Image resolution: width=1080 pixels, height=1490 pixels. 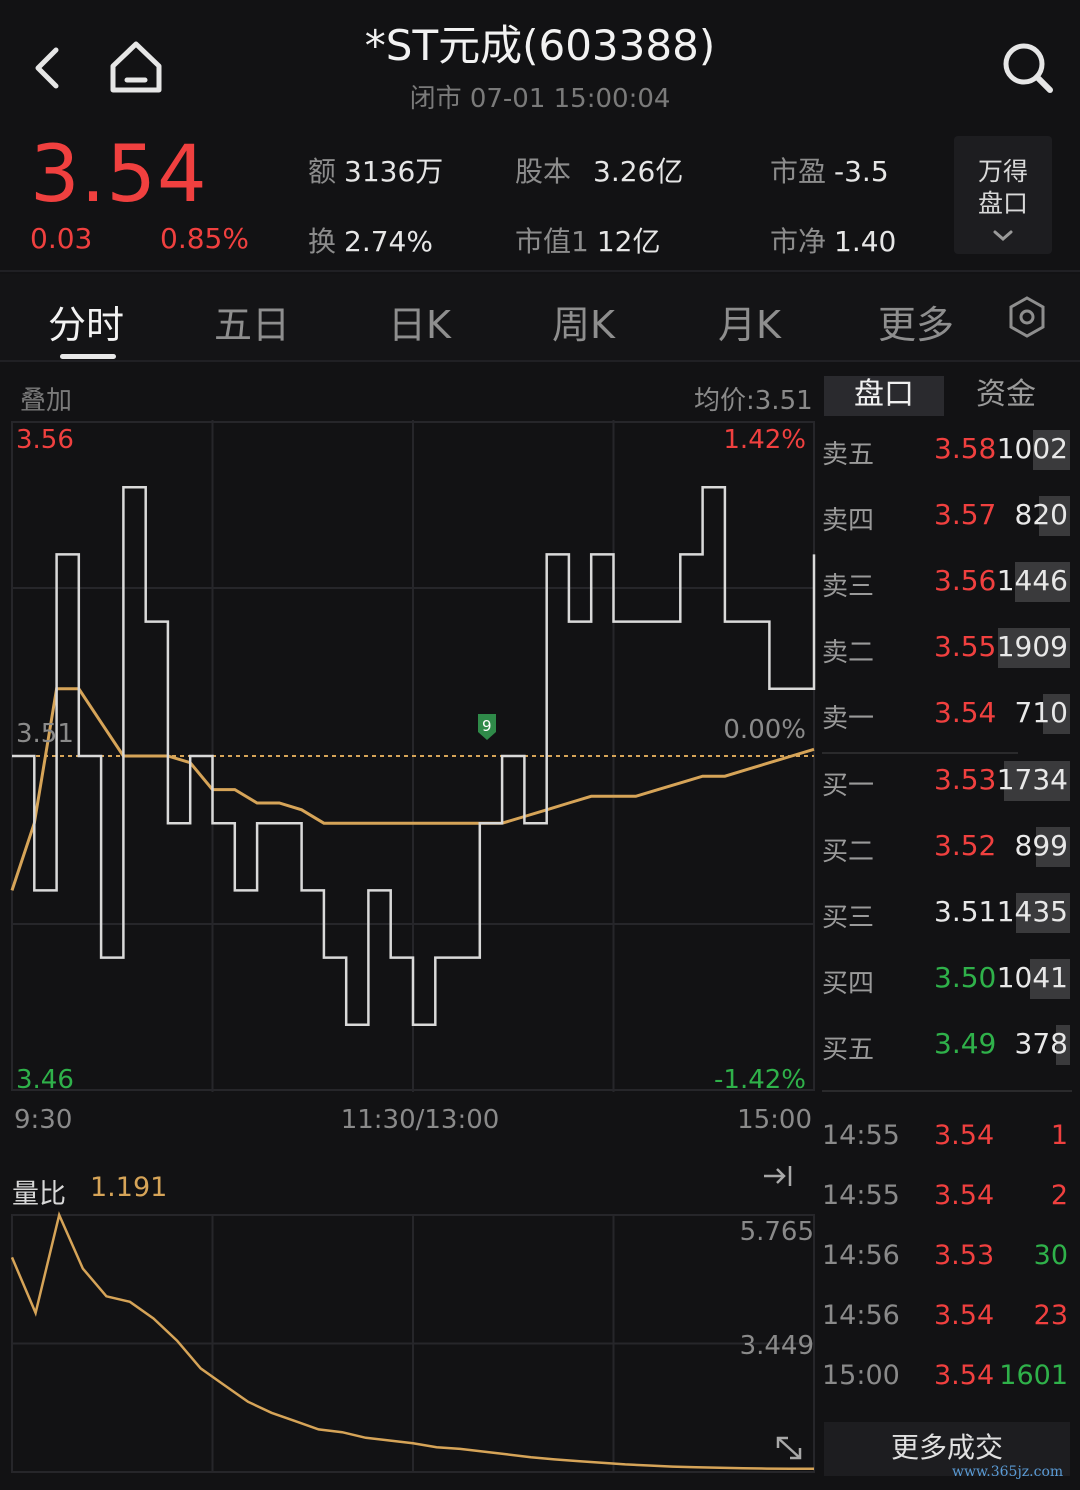 What do you see at coordinates (947, 1262) in the screenshot?
I see `trade-row: 14:56 3.53 30` at bounding box center [947, 1262].